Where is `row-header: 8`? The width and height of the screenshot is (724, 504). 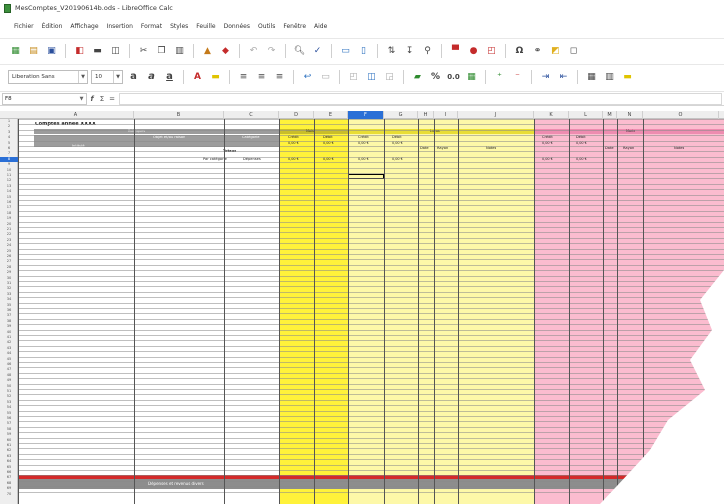
row-header: 8 is located at coordinates (9, 159).